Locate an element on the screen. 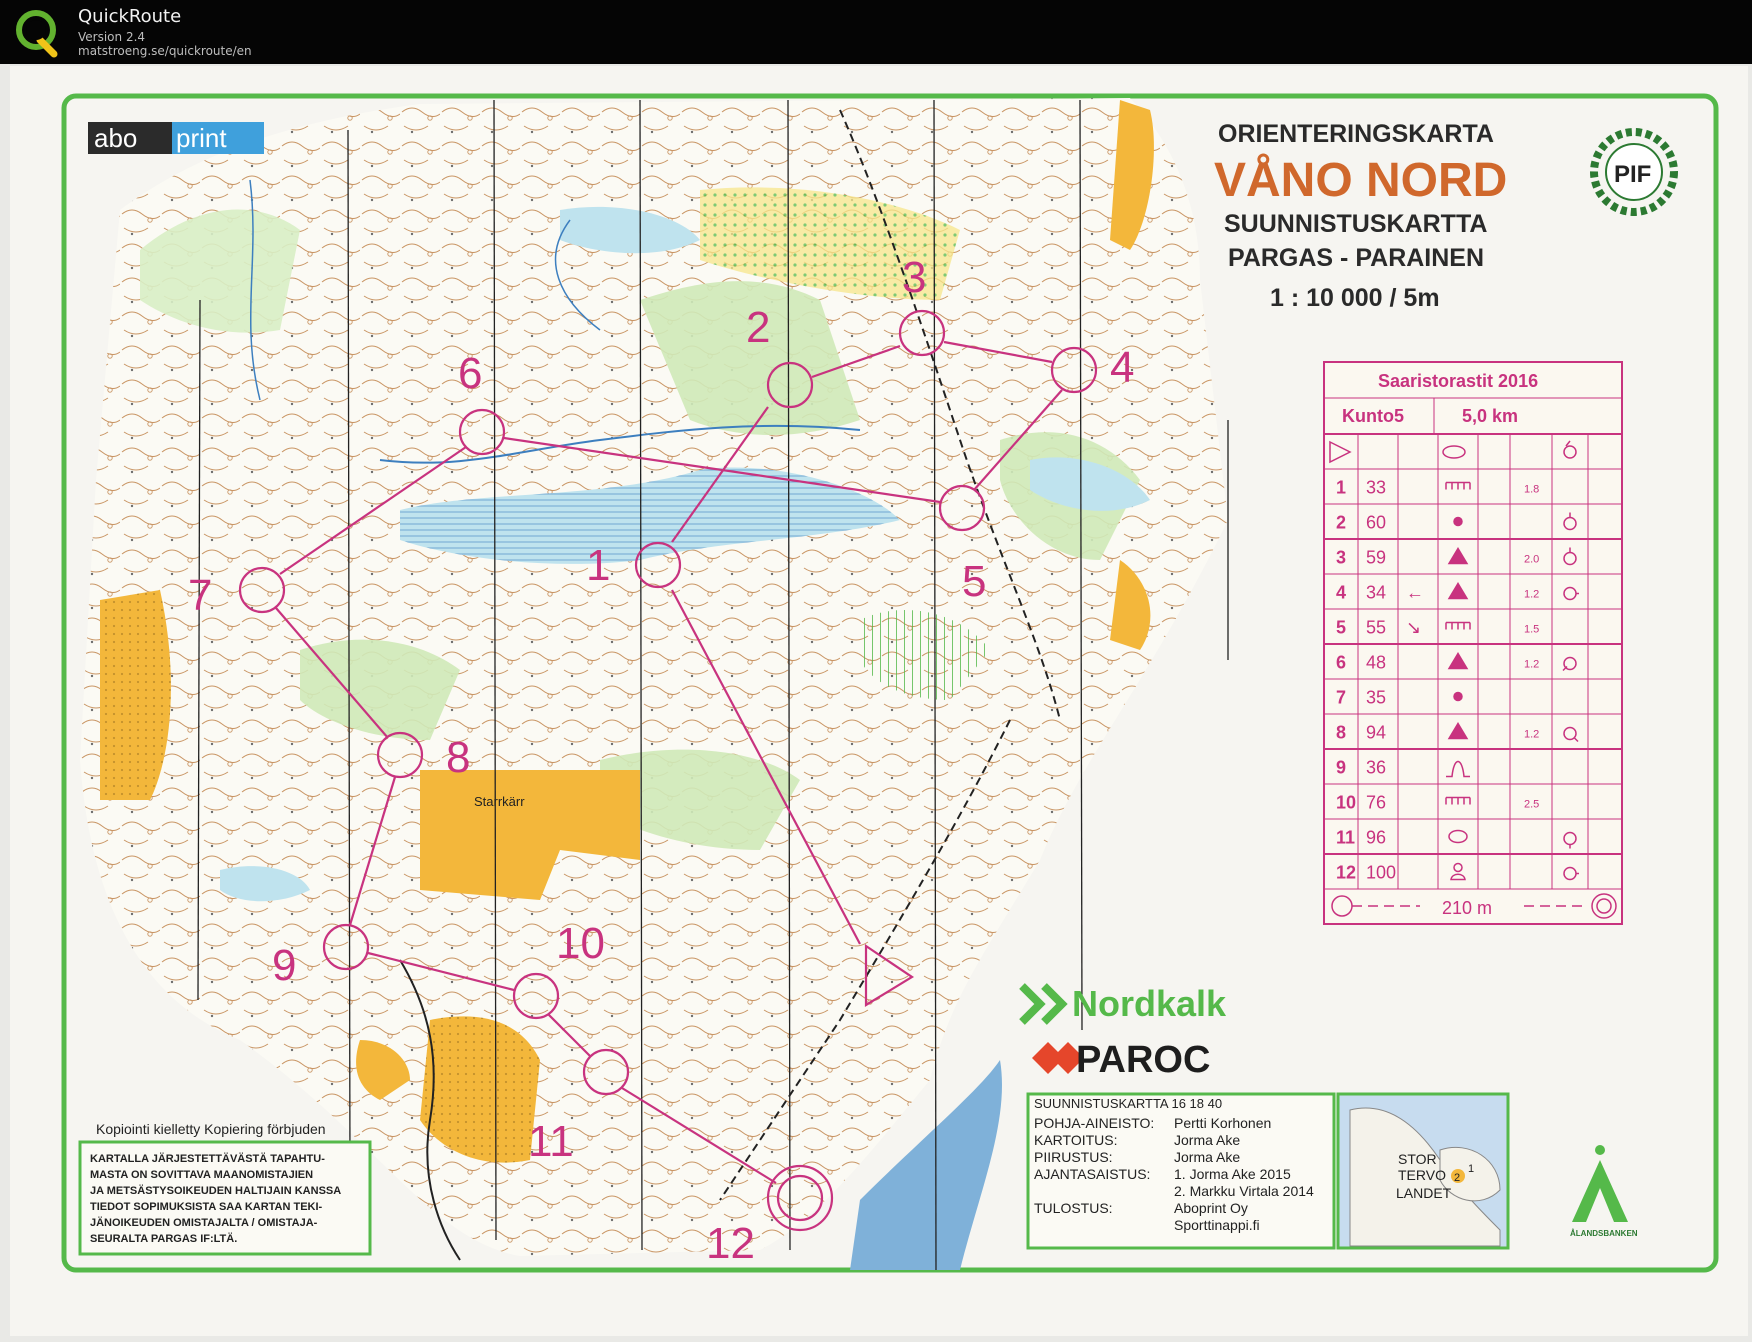 The width and height of the screenshot is (1752, 1342). control-row-number: 1 is located at coordinates (1341, 488).